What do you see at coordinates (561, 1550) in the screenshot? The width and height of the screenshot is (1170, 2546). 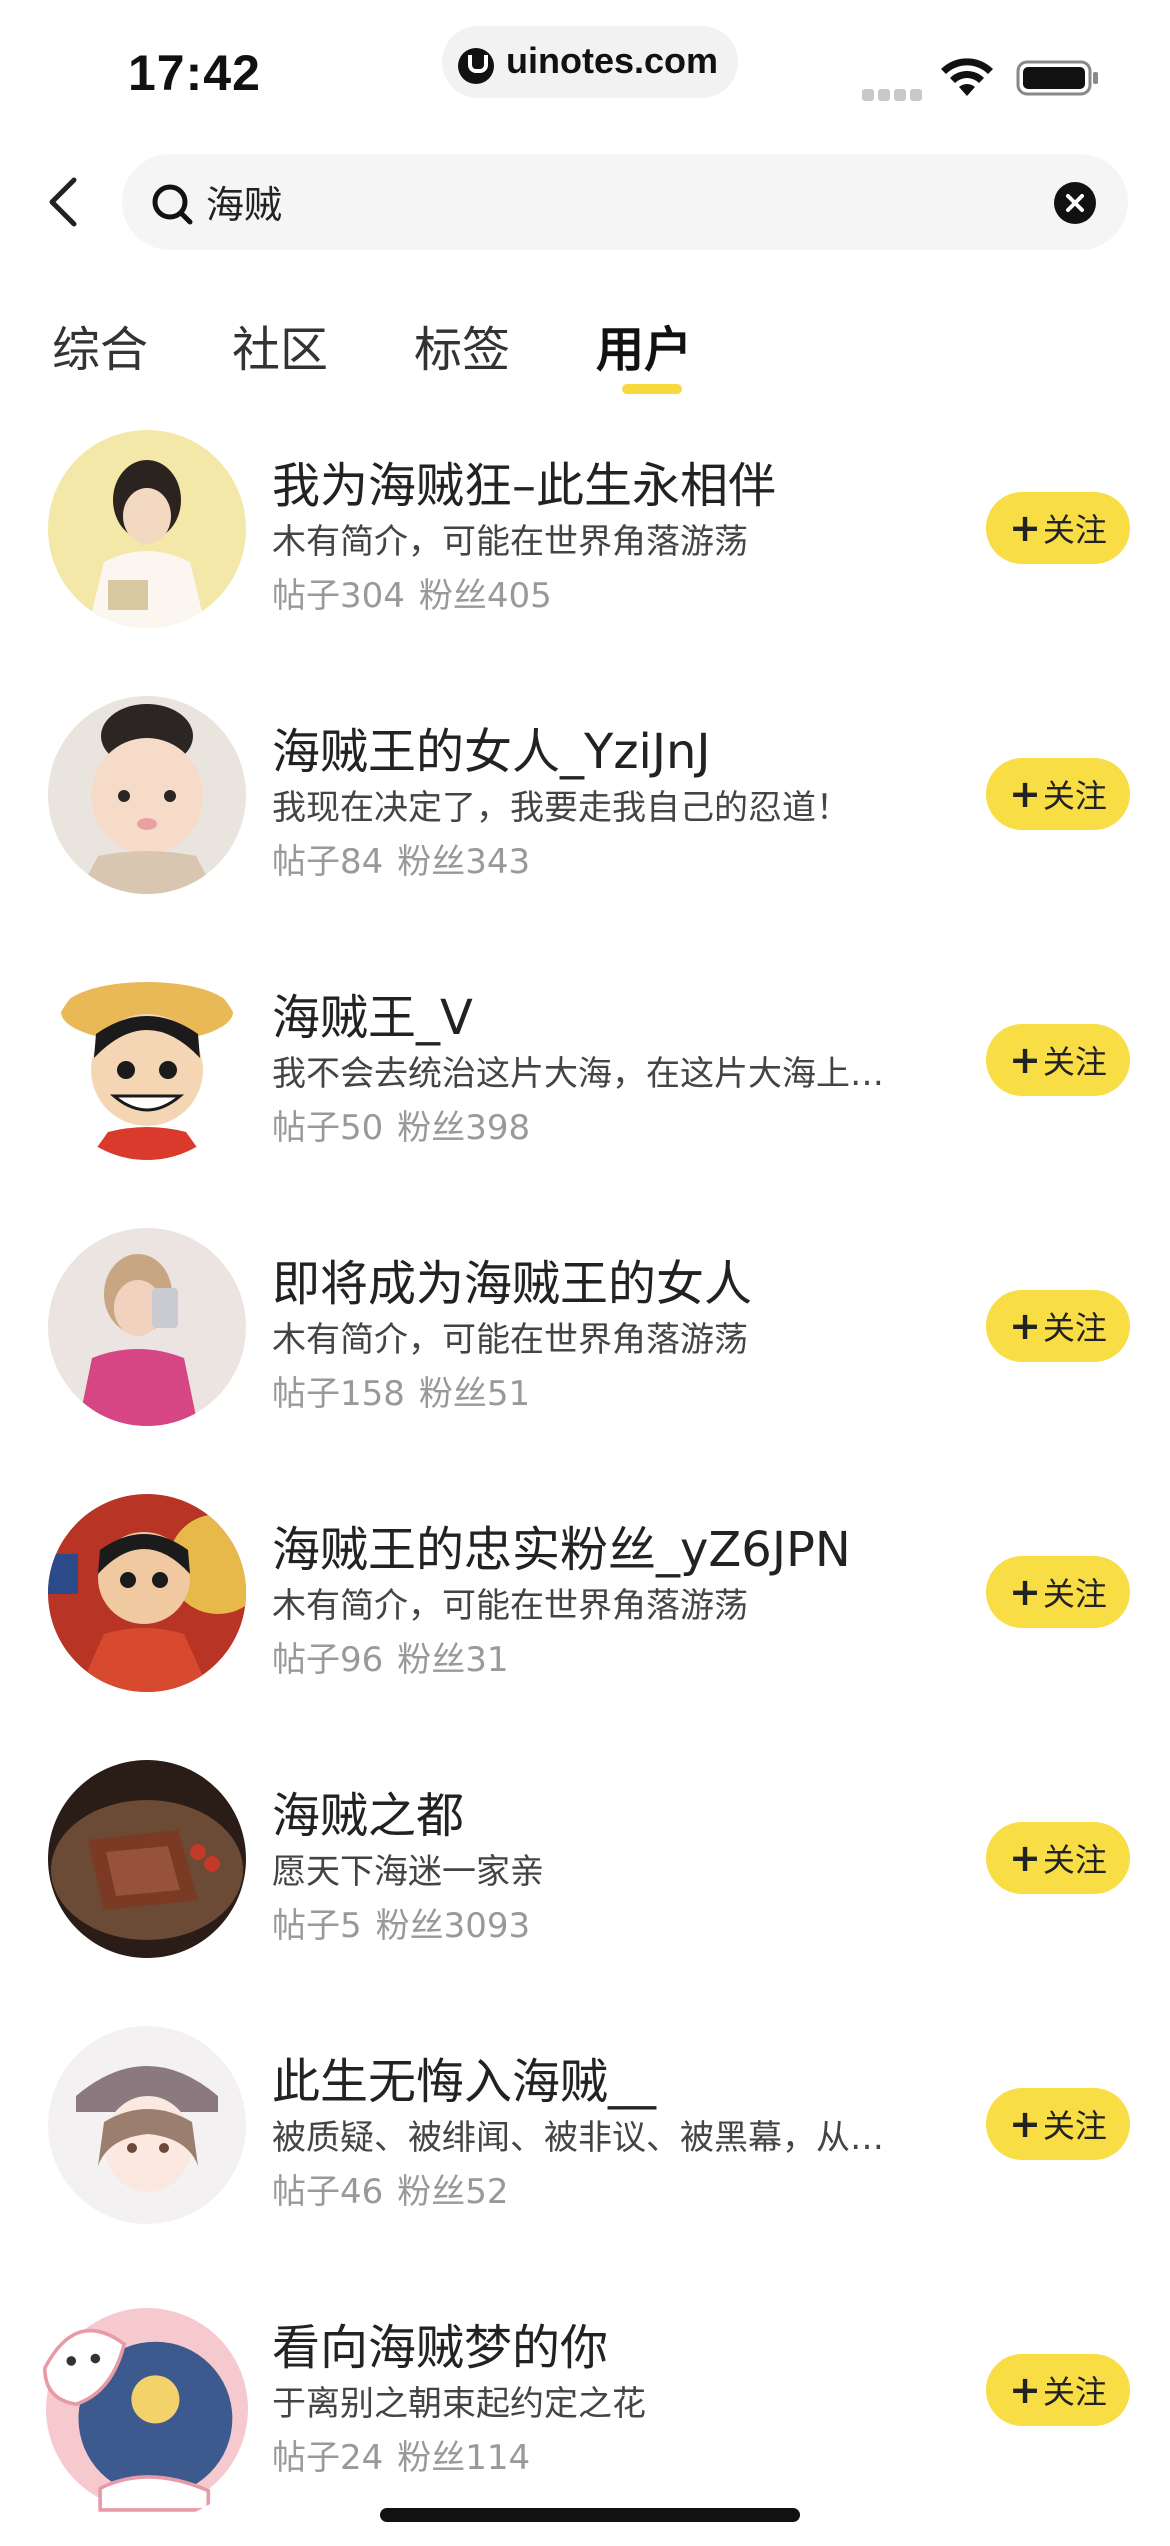 I see `user-name: 海贼王的忠实粉丝_yZ6JPN` at bounding box center [561, 1550].